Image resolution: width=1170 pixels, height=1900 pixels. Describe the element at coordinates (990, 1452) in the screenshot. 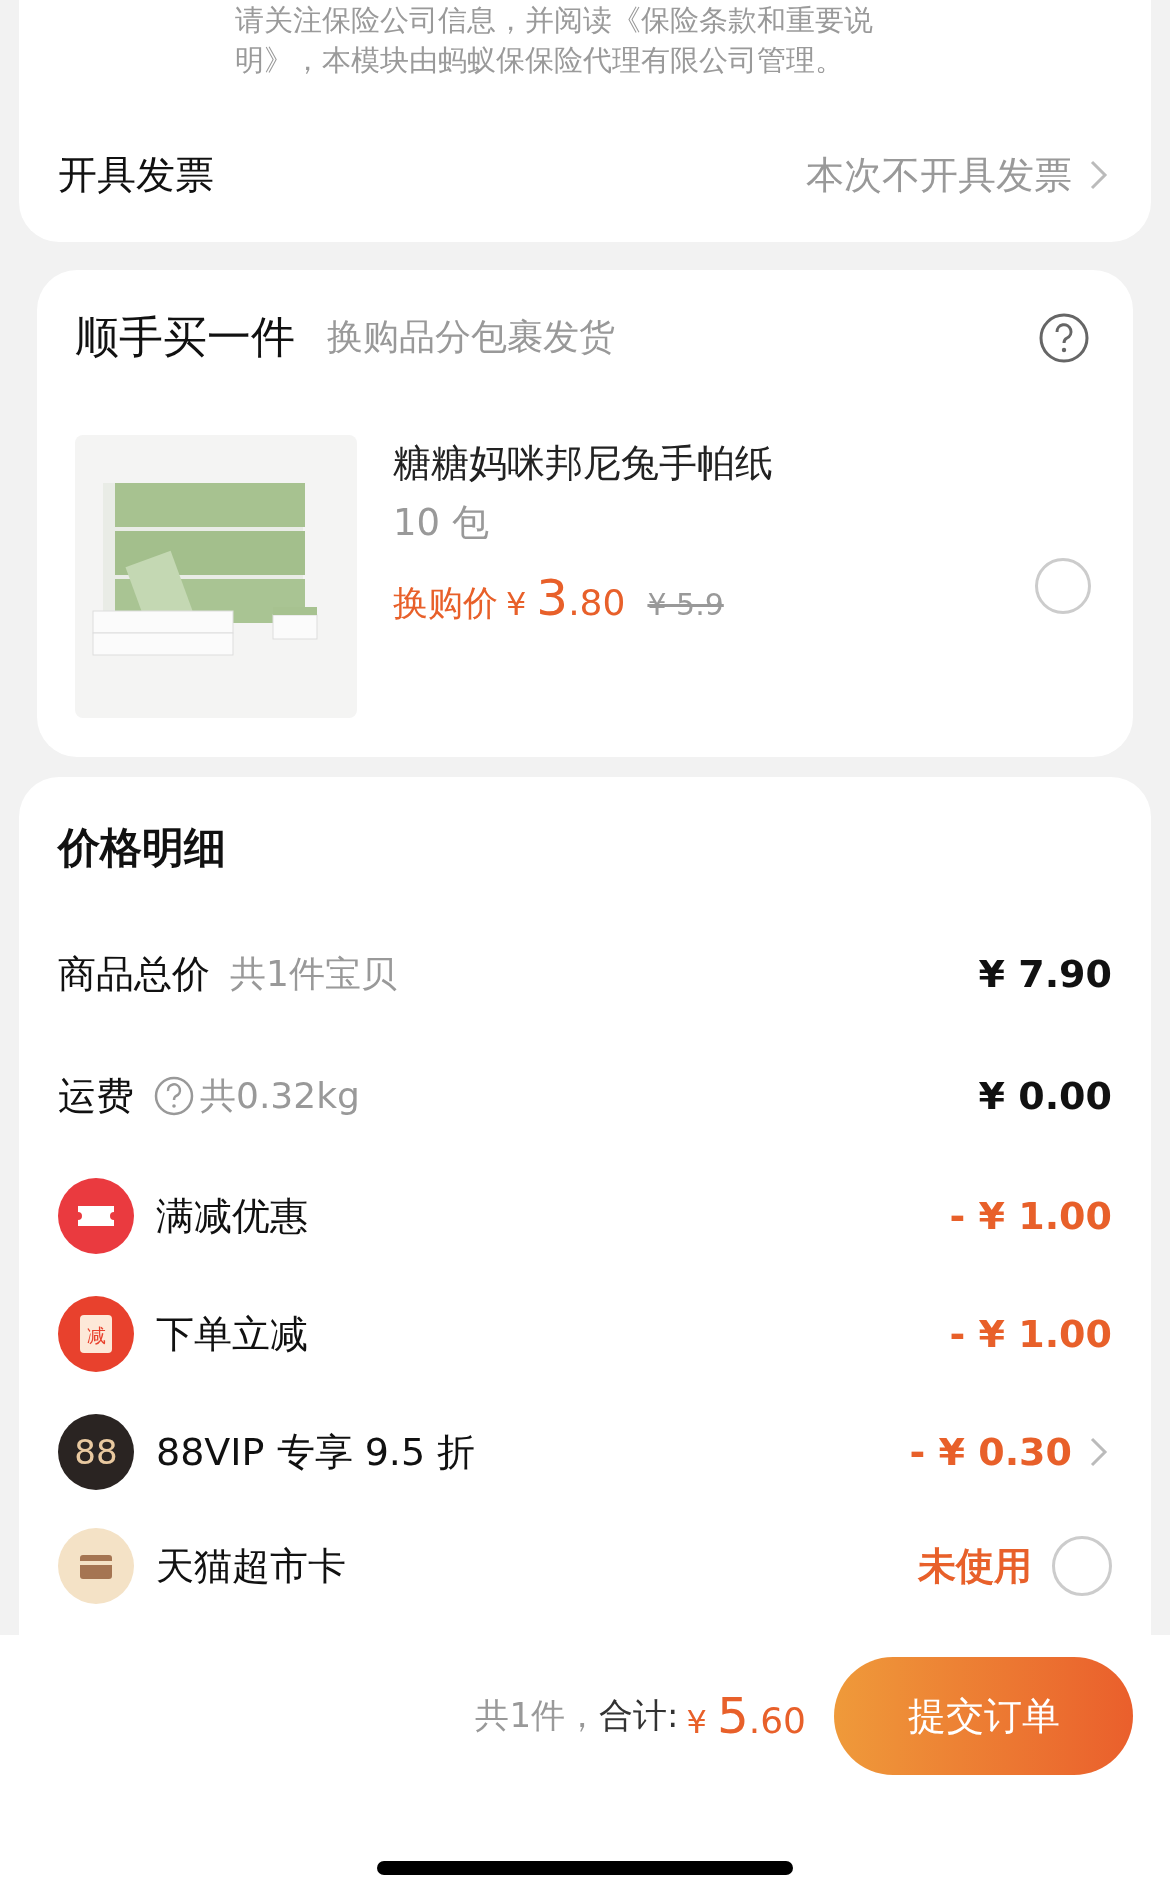

I see `row-amount: - ¥ 0.30` at that location.